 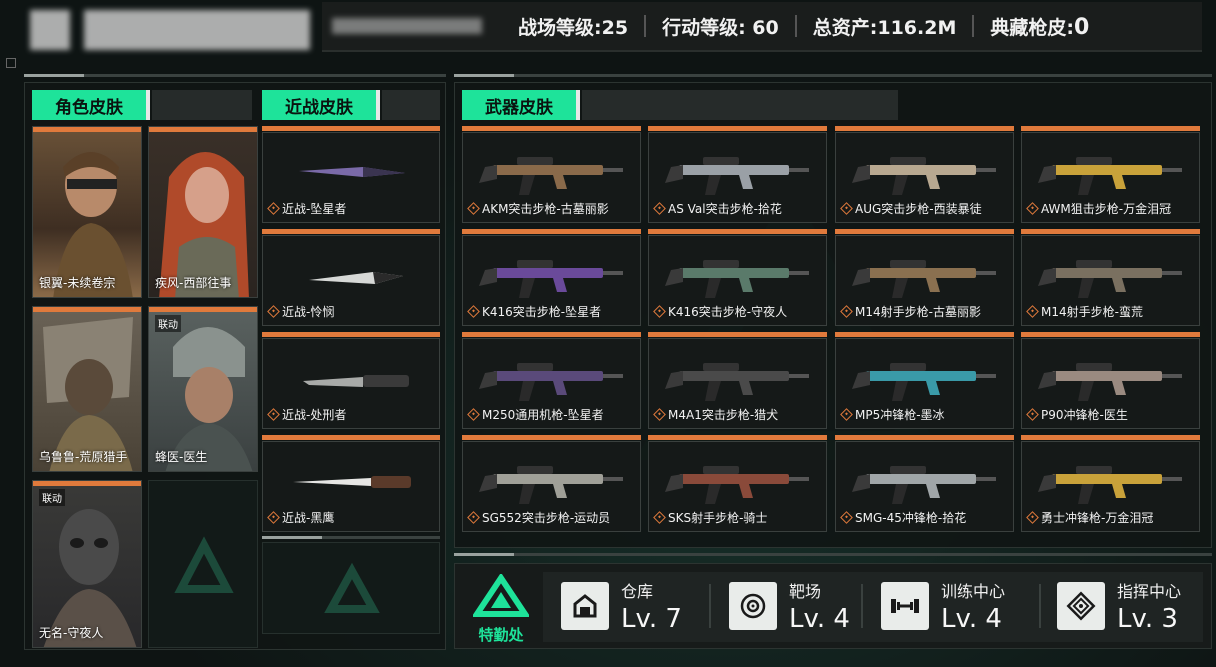 I want to click on total-assets: 总资产:116.2M, so click(x=884, y=27).